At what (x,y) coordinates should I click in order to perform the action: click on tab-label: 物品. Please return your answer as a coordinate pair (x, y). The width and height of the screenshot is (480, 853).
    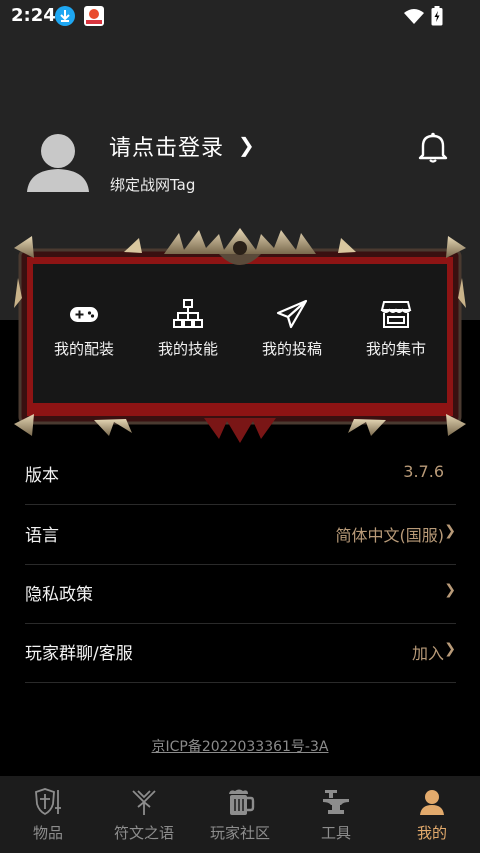
    Looking at the image, I should click on (47, 833).